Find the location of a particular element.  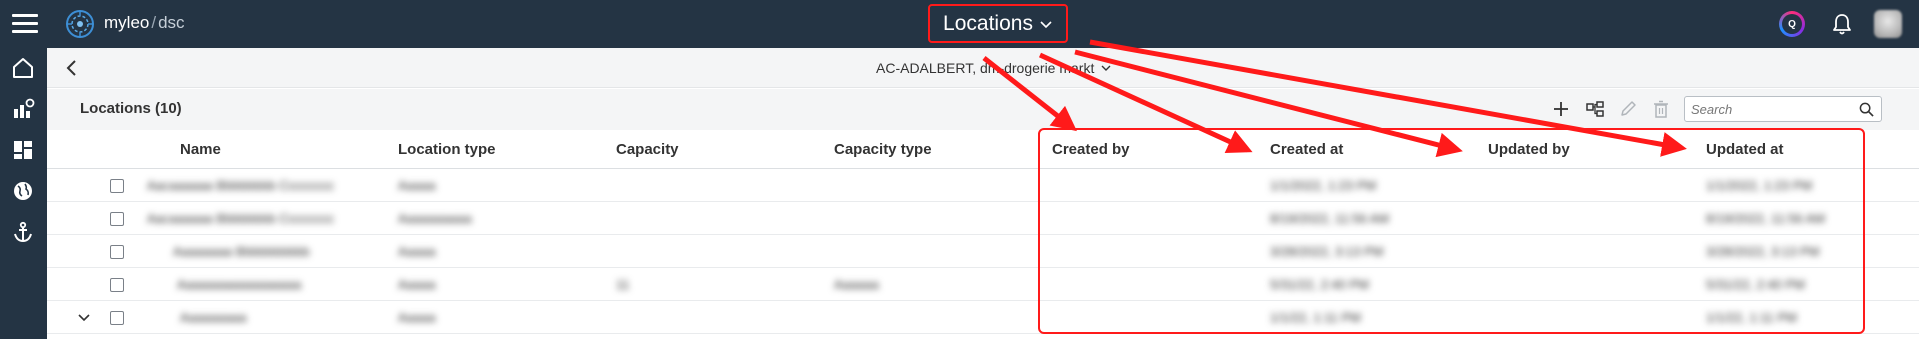

search-box is located at coordinates (1783, 109).